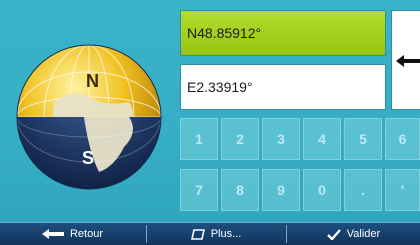 This screenshot has width=420, height=245. Describe the element at coordinates (283, 33) in the screenshot. I see `latitude-field: N48.85912°` at that location.